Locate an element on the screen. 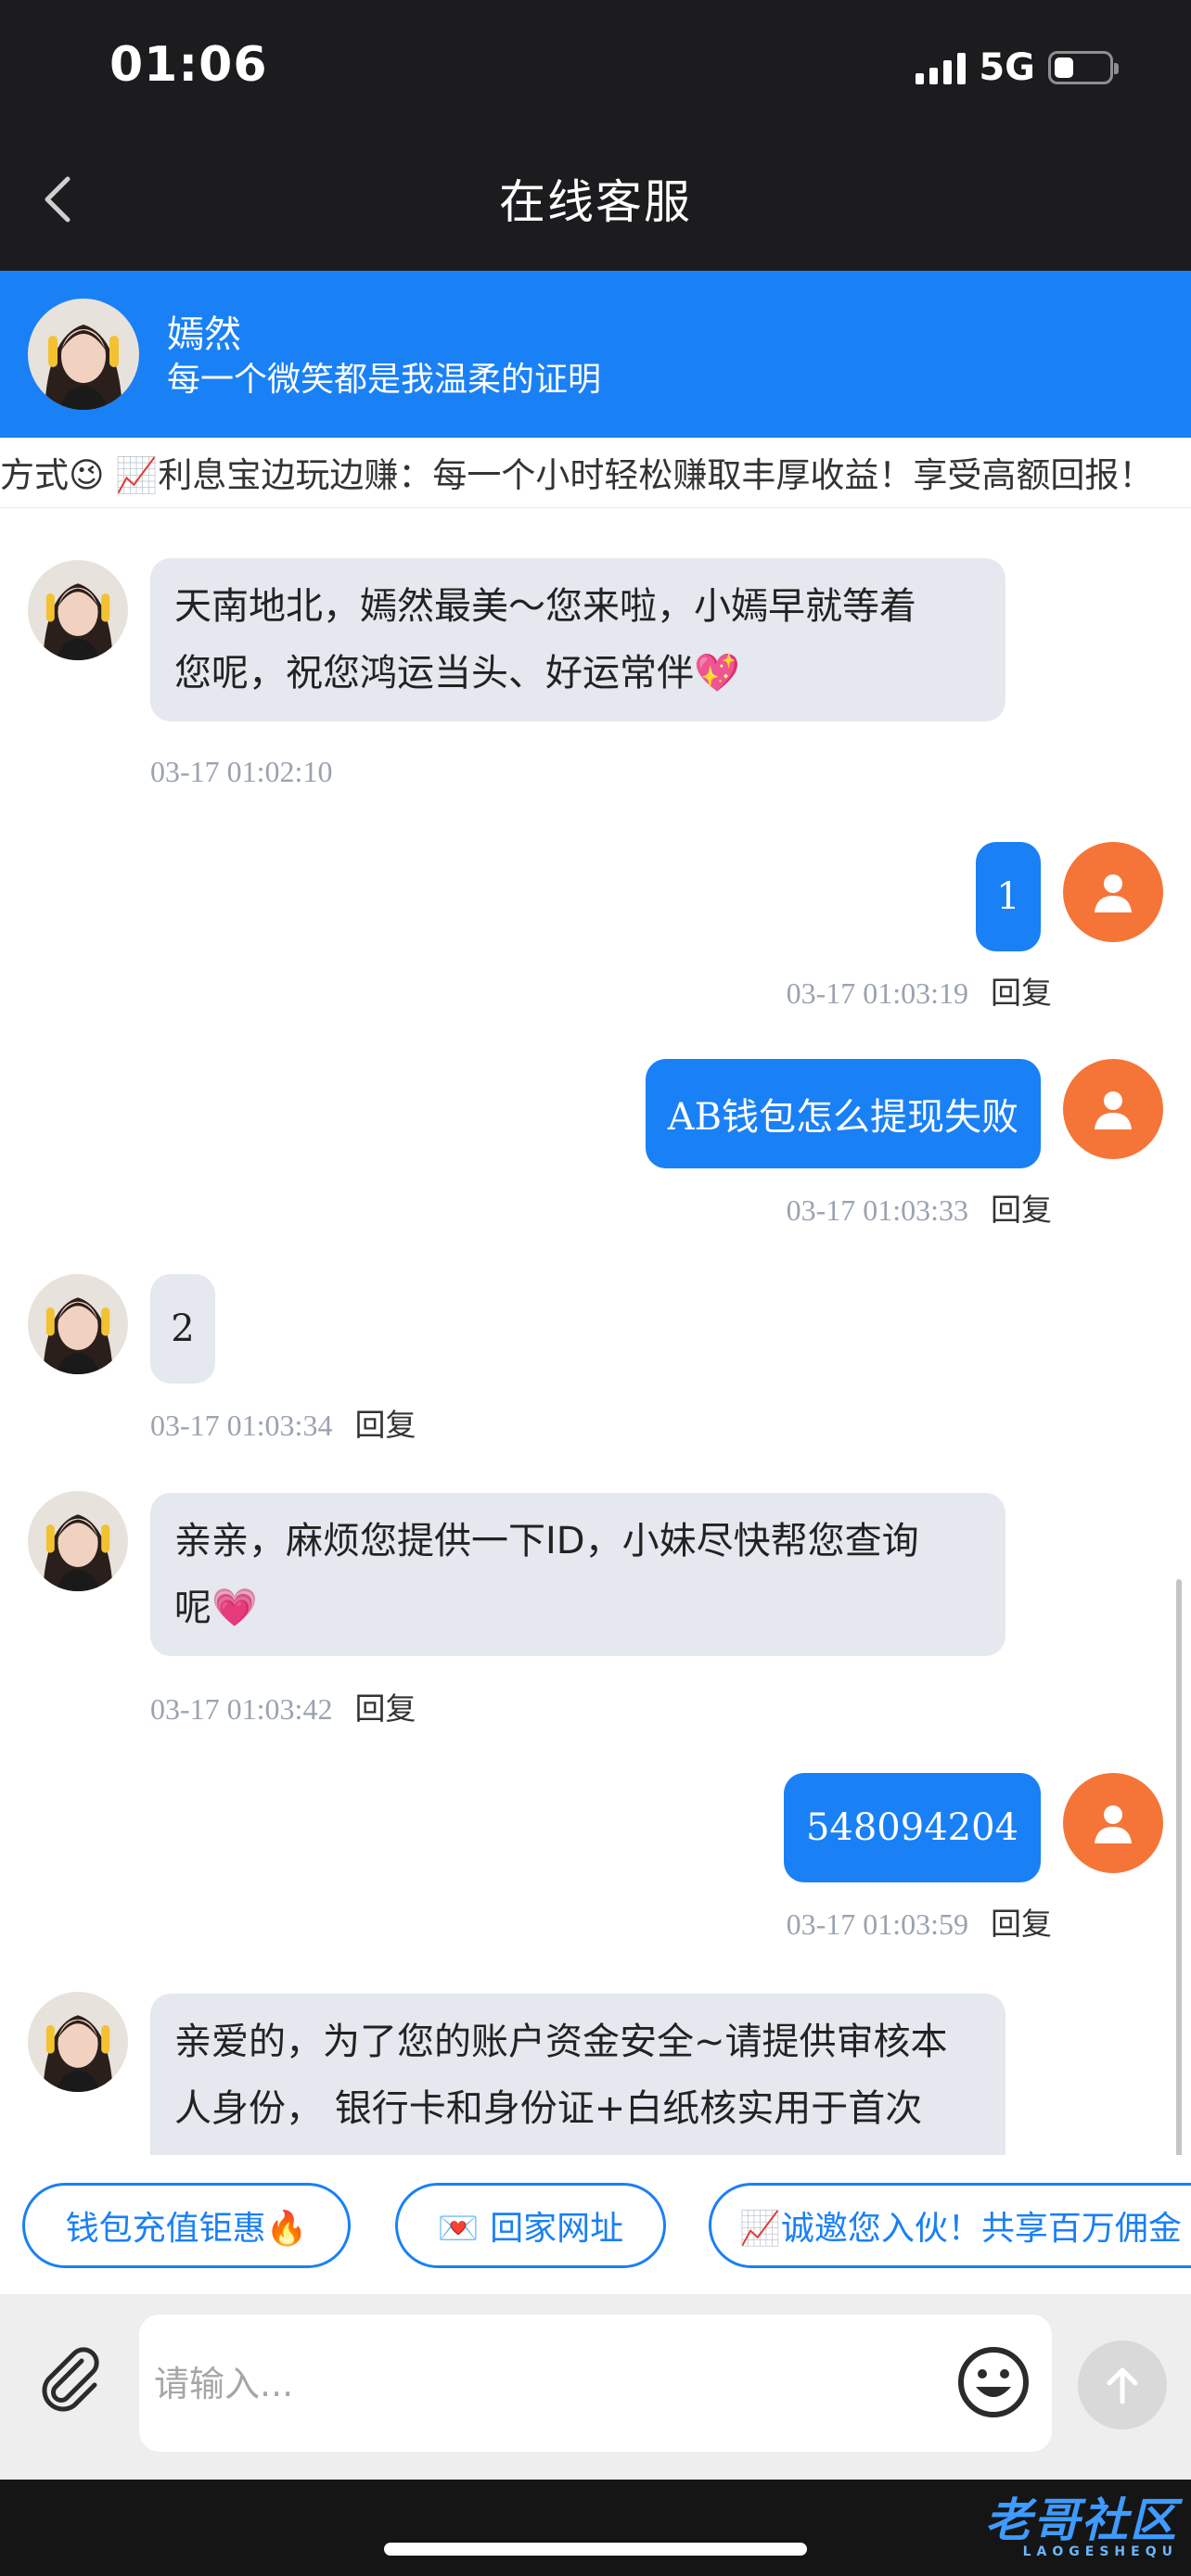 The width and height of the screenshot is (1191, 2576). message-timestamp: 03-17 01:03:34 is located at coordinates (241, 1425).